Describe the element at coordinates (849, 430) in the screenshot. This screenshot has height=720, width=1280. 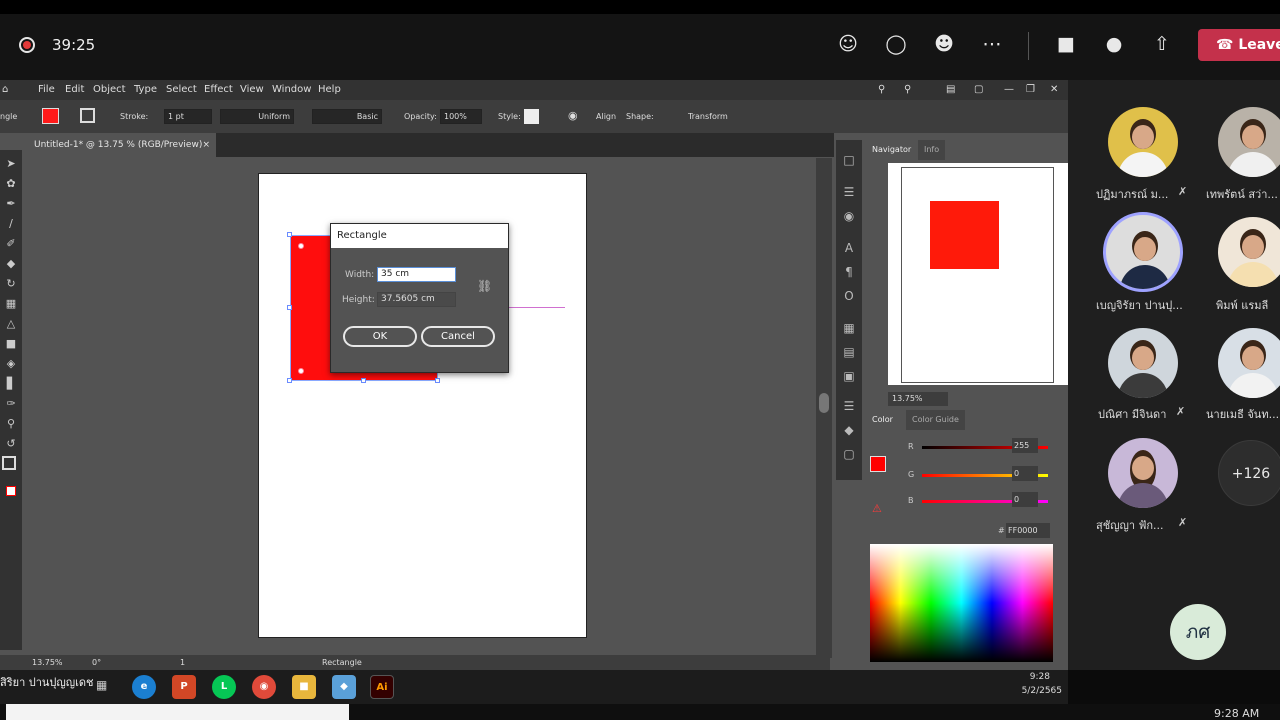
I see `layers-icon: ◆` at that location.